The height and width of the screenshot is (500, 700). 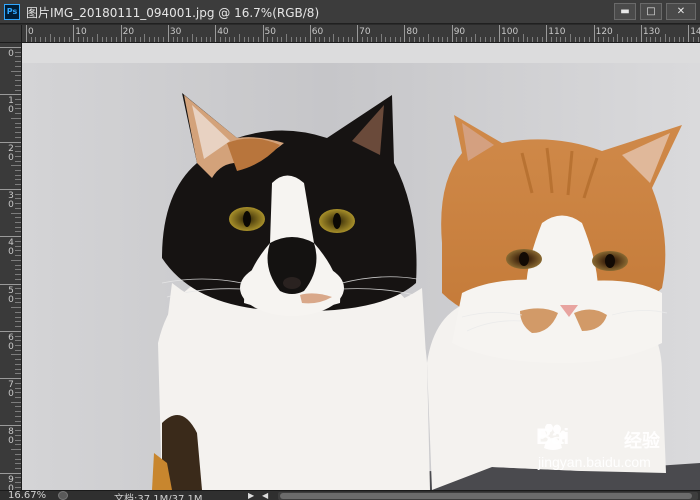 What do you see at coordinates (175, 32) in the screenshot?
I see `ruler-h-label: 30` at bounding box center [175, 32].